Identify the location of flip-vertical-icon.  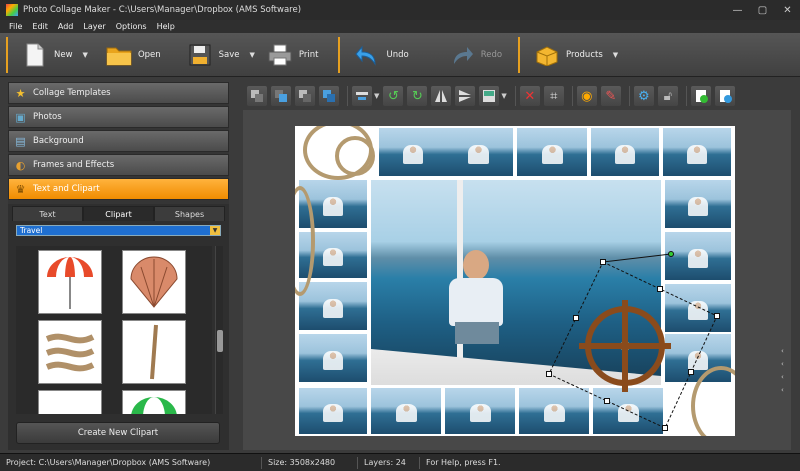
(465, 96).